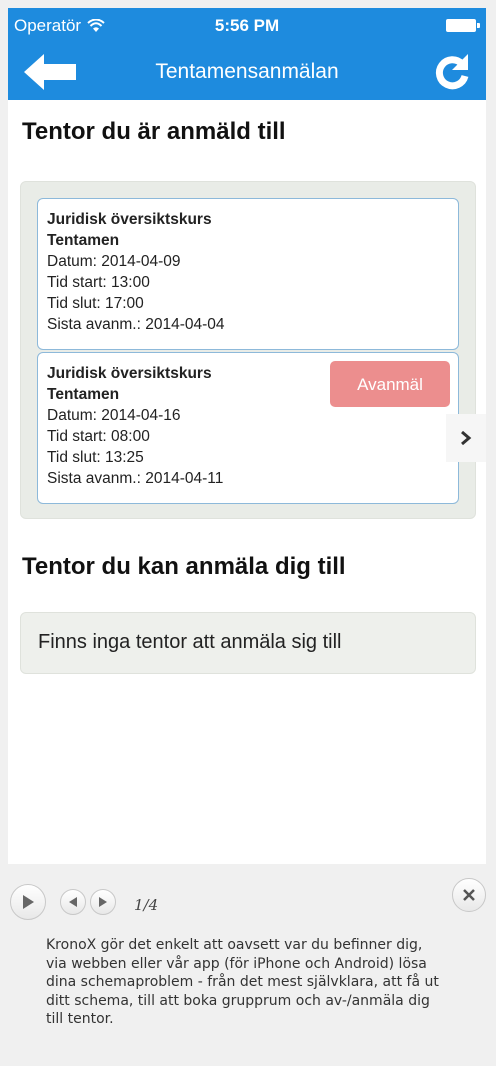  I want to click on exam-course: Juridisk översiktskurs, so click(129, 219).